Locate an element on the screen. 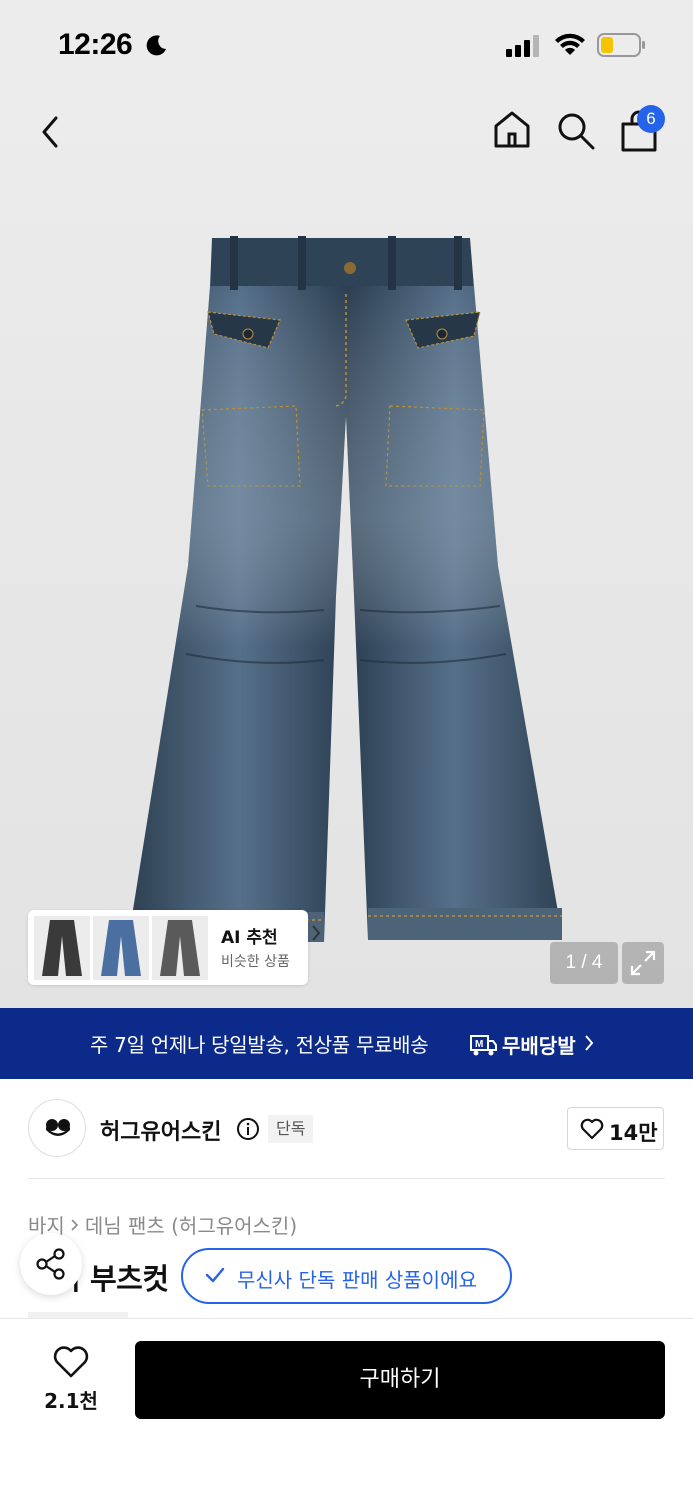  brand-name: 허그유어스킨 is located at coordinates (160, 1130).